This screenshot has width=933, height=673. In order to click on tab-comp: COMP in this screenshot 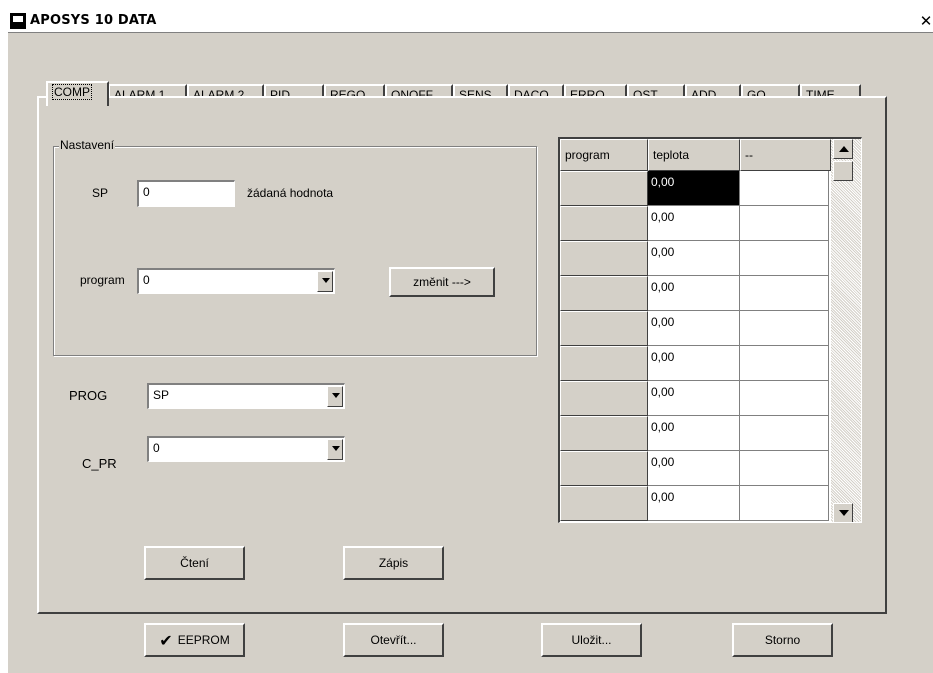, I will do `click(77, 93)`.